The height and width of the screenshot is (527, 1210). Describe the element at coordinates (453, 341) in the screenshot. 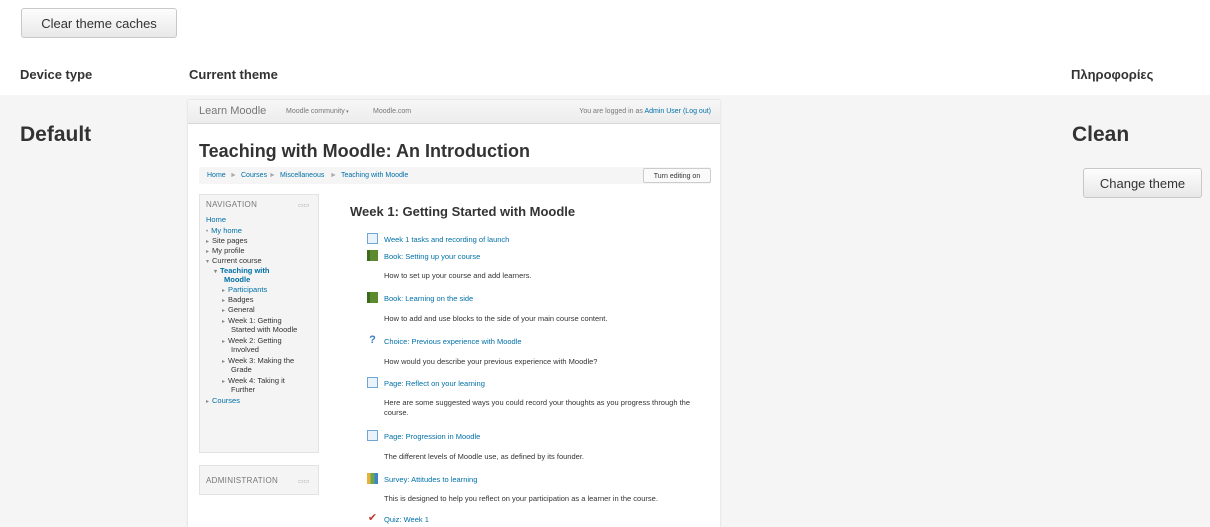

I see `preview-activity-link: Choice: Previous experience with Moodle` at that location.